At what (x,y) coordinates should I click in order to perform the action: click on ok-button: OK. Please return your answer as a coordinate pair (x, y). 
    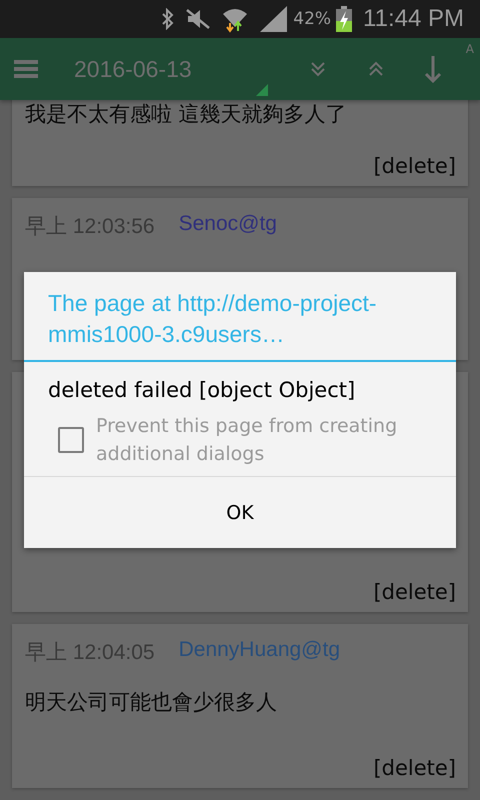
    Looking at the image, I should click on (240, 512).